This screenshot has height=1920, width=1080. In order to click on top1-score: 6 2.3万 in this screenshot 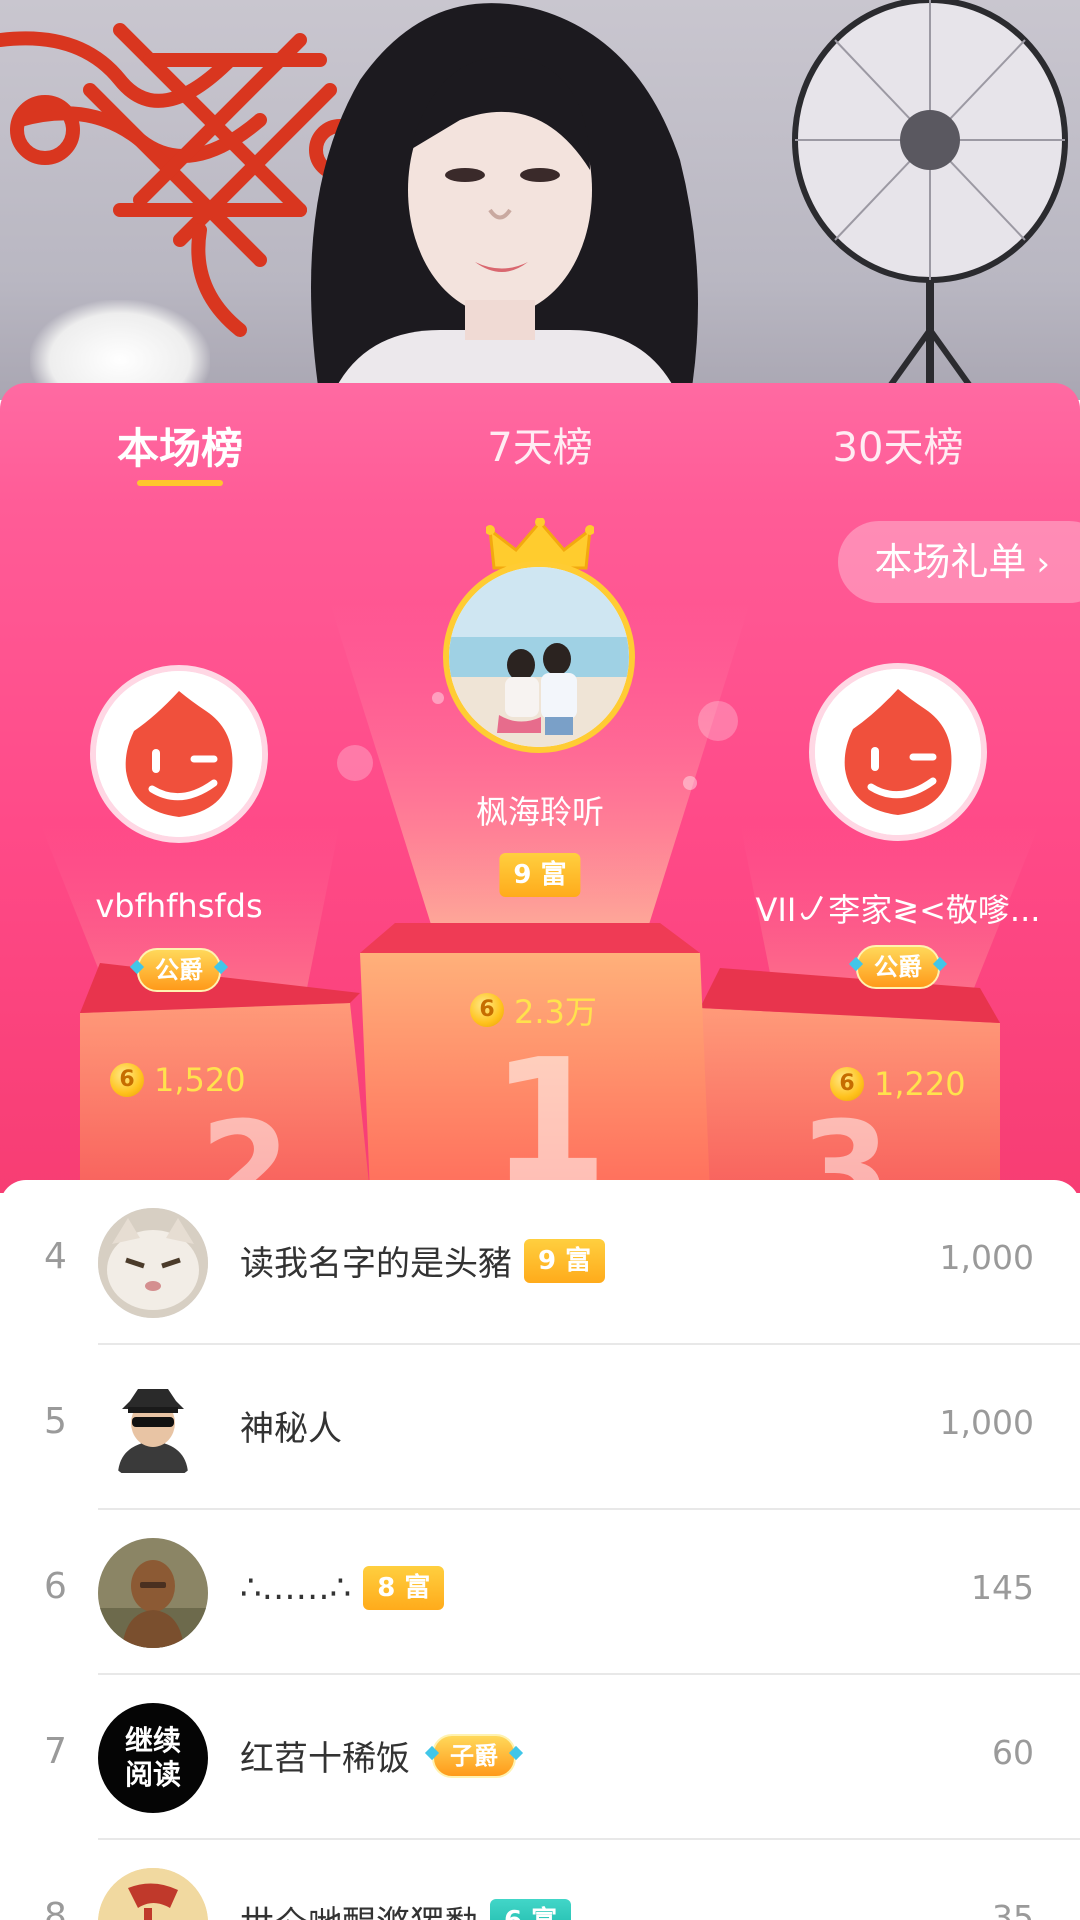, I will do `click(533, 1010)`.